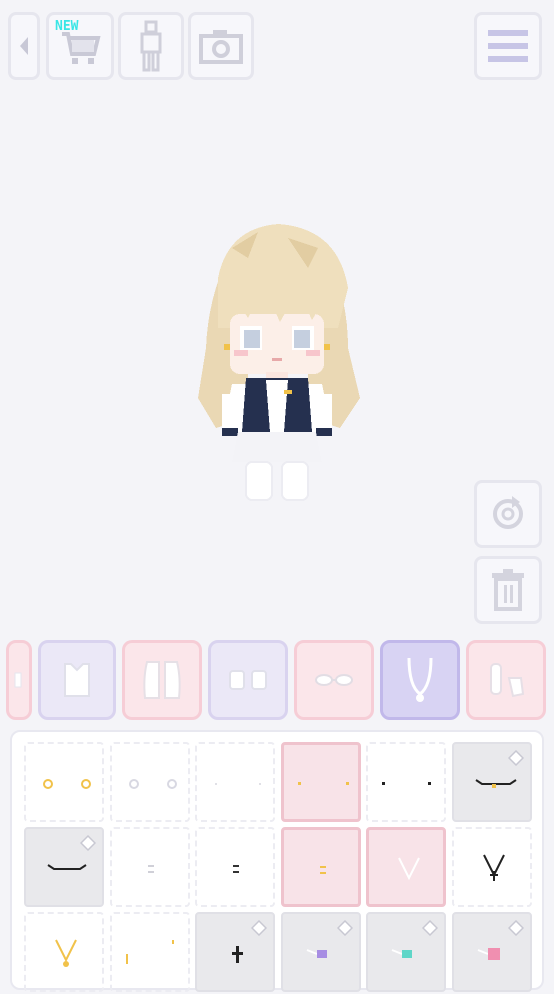 Image resolution: width=554 pixels, height=994 pixels. I want to click on category-glasses, so click(334, 680).